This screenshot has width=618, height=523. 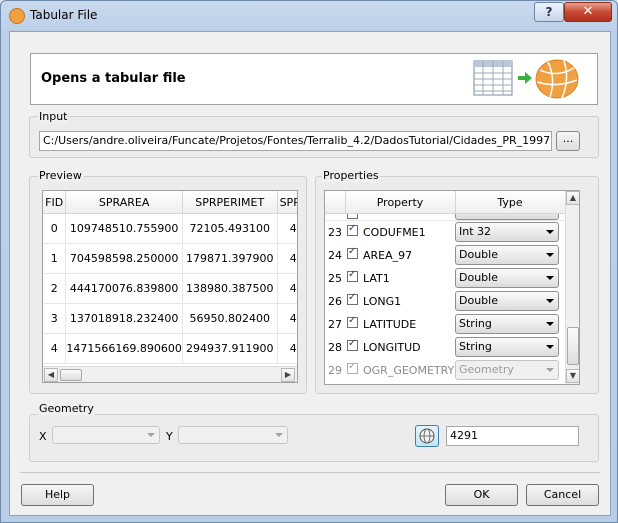 What do you see at coordinates (507, 232) in the screenshot?
I see `type-select: Int 32` at bounding box center [507, 232].